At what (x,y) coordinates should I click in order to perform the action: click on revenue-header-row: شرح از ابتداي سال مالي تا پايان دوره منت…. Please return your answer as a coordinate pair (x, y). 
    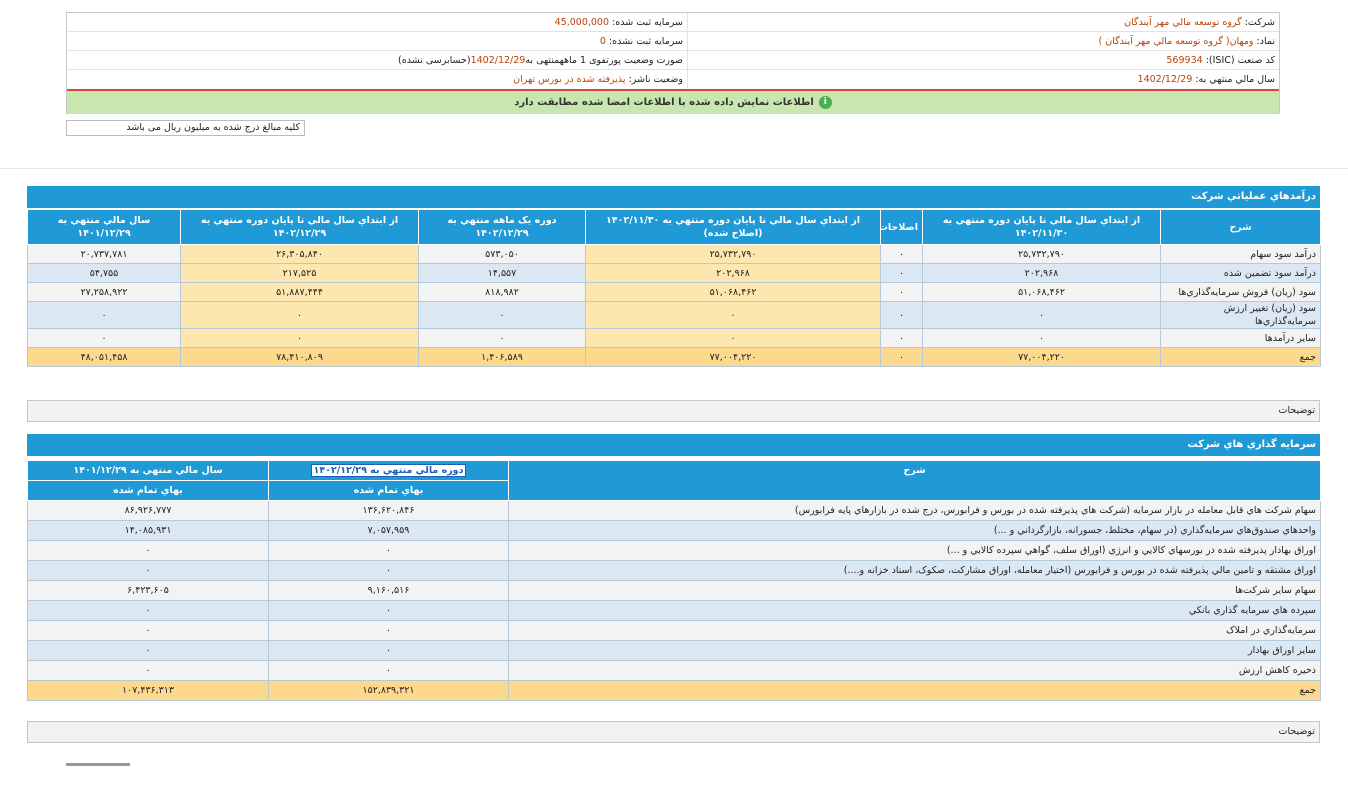
    Looking at the image, I should click on (674, 227).